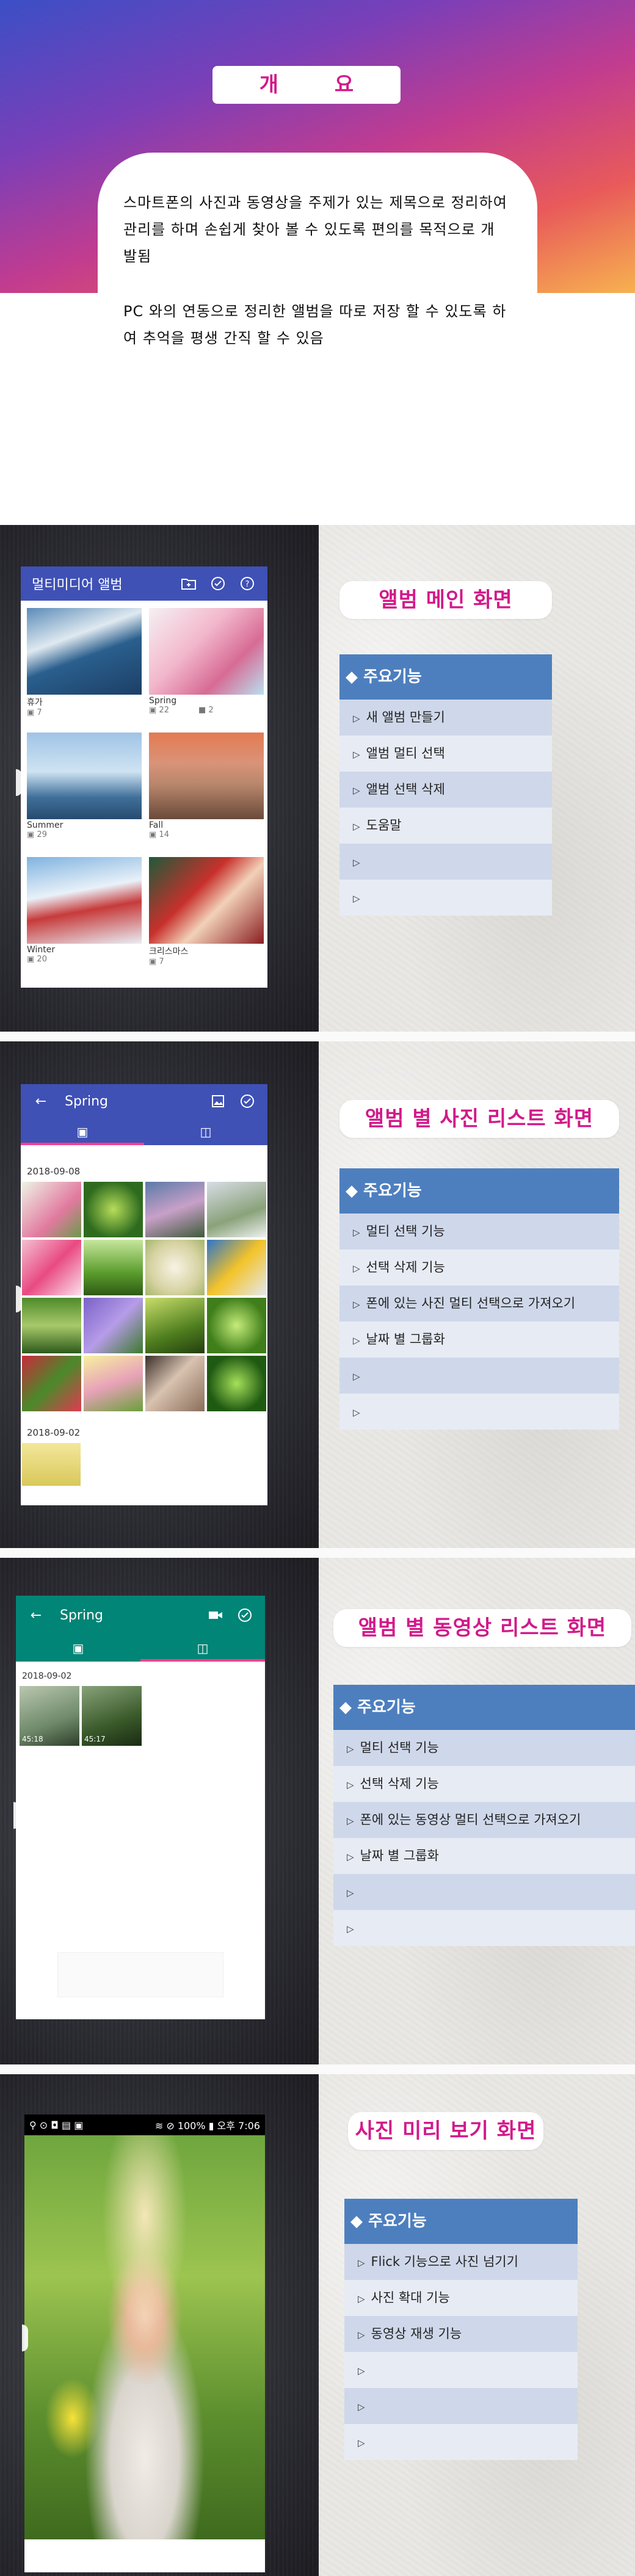 The height and width of the screenshot is (2576, 635). Describe the element at coordinates (159, 834) in the screenshot. I see `image-icon: ▣ 14` at that location.